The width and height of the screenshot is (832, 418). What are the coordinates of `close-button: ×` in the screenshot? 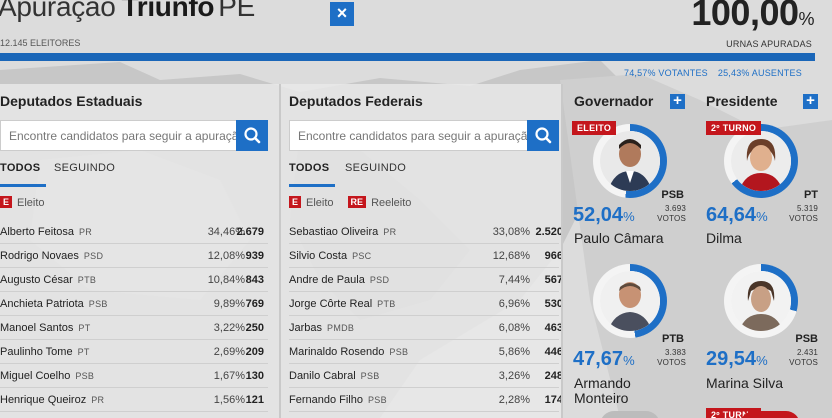 It's located at (342, 14).